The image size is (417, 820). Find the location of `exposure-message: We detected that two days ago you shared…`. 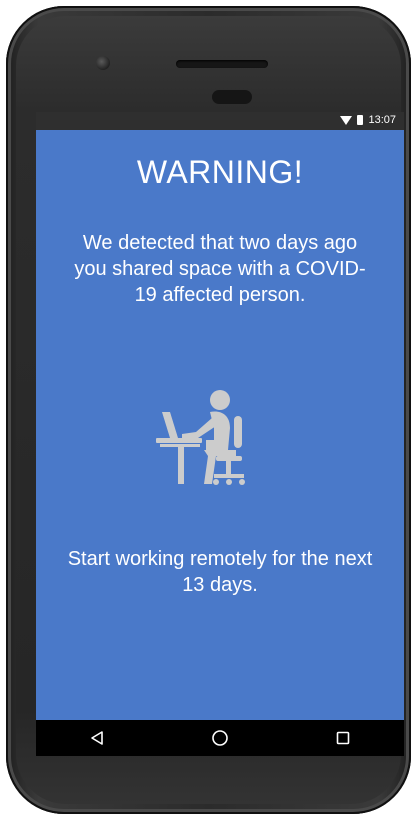

exposure-message: We detected that two days ago you shared… is located at coordinates (220, 269).